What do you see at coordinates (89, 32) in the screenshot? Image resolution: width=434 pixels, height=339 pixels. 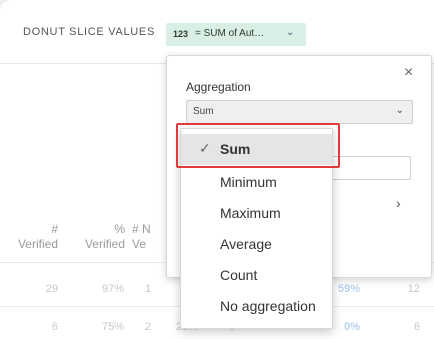 I see `donut-slice-values-label: DONUT SLICE VALUES` at bounding box center [89, 32].